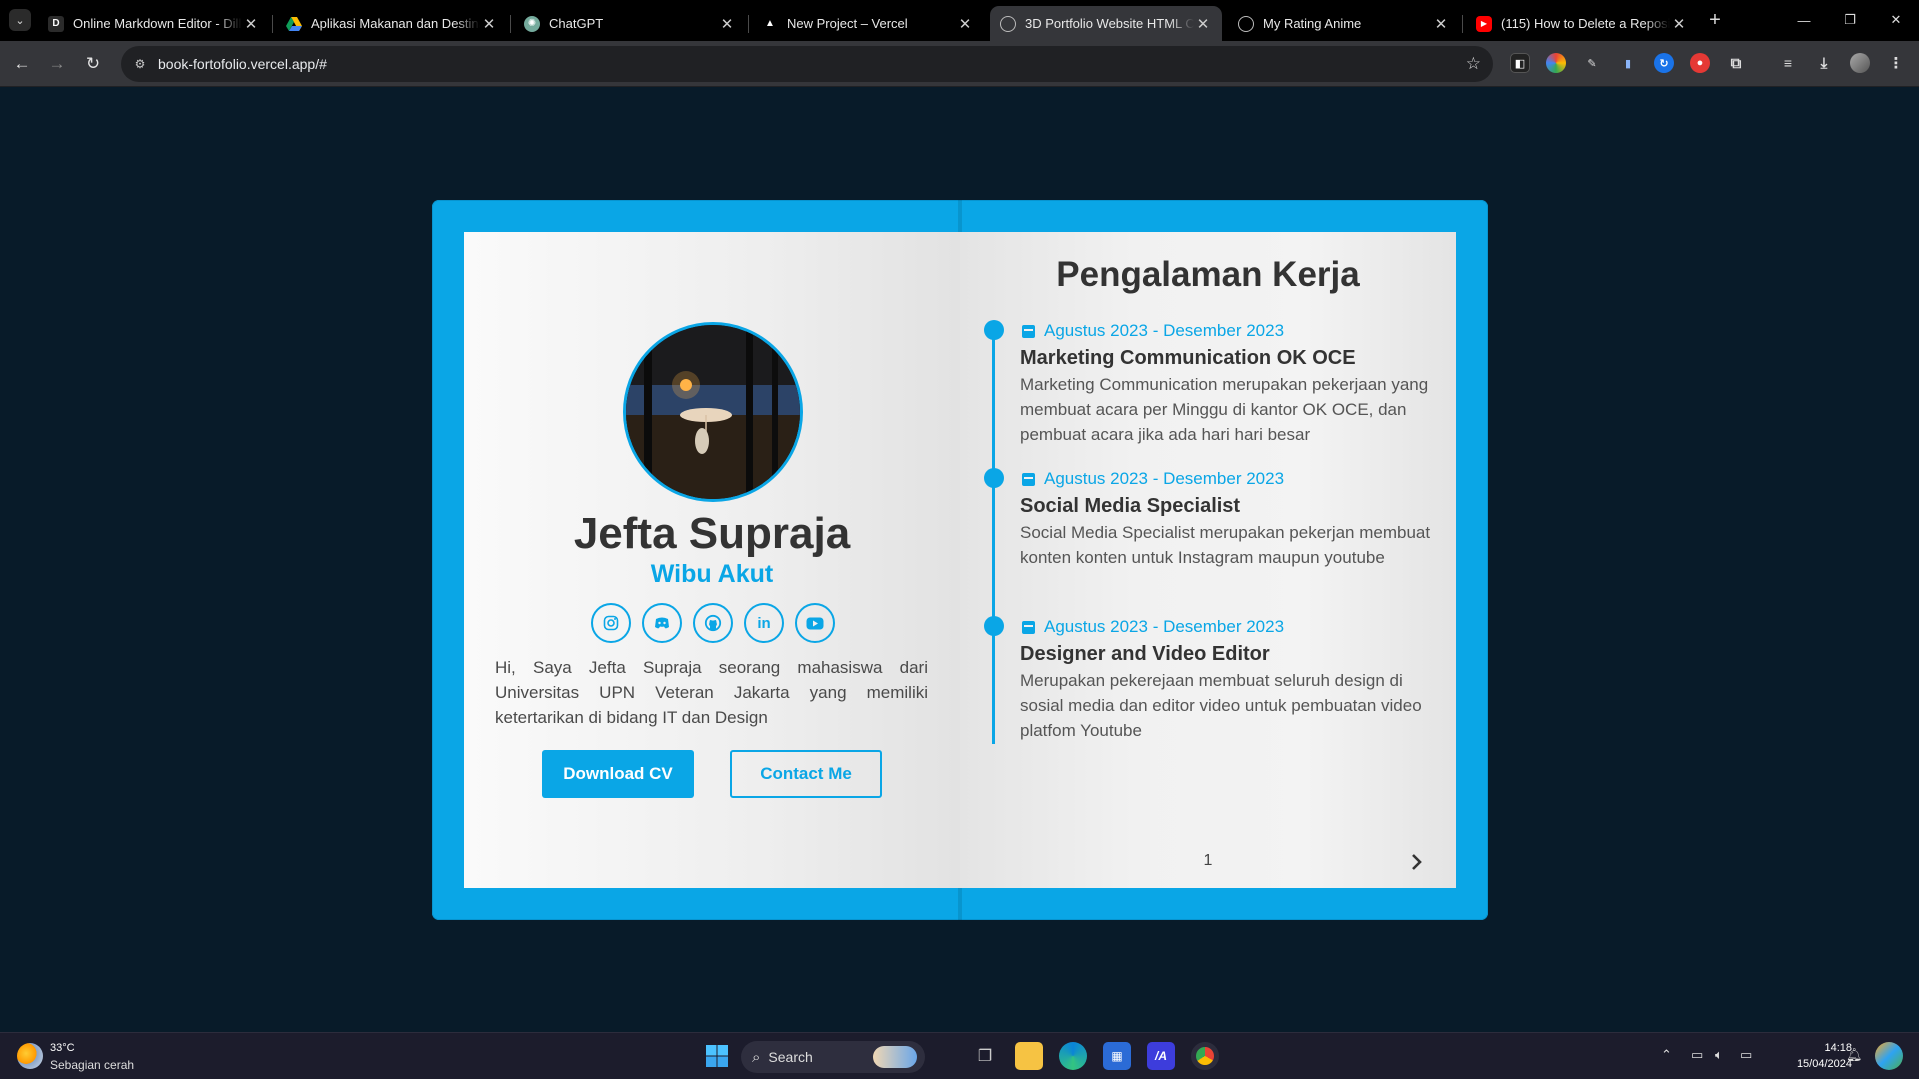 Image resolution: width=1919 pixels, height=1079 pixels. What do you see at coordinates (1700, 63) in the screenshot?
I see `record-icon: ●` at bounding box center [1700, 63].